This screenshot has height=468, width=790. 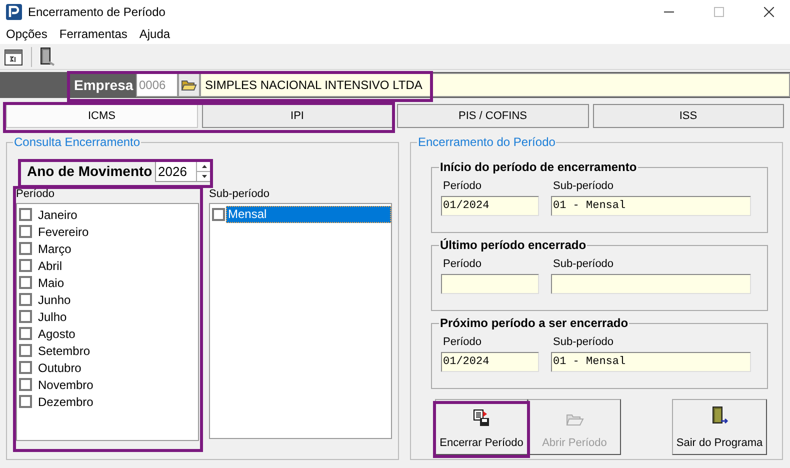 I want to click on period-item: Janeiro, so click(x=58, y=215).